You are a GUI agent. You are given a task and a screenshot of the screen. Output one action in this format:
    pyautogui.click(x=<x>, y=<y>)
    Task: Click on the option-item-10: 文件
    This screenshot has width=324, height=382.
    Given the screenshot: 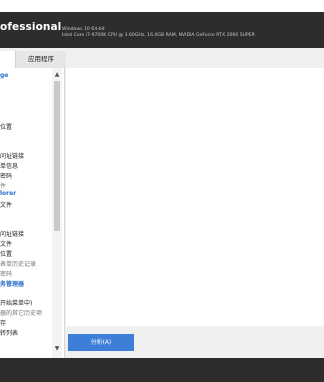 What is the action you would take?
    pyautogui.click(x=6, y=243)
    